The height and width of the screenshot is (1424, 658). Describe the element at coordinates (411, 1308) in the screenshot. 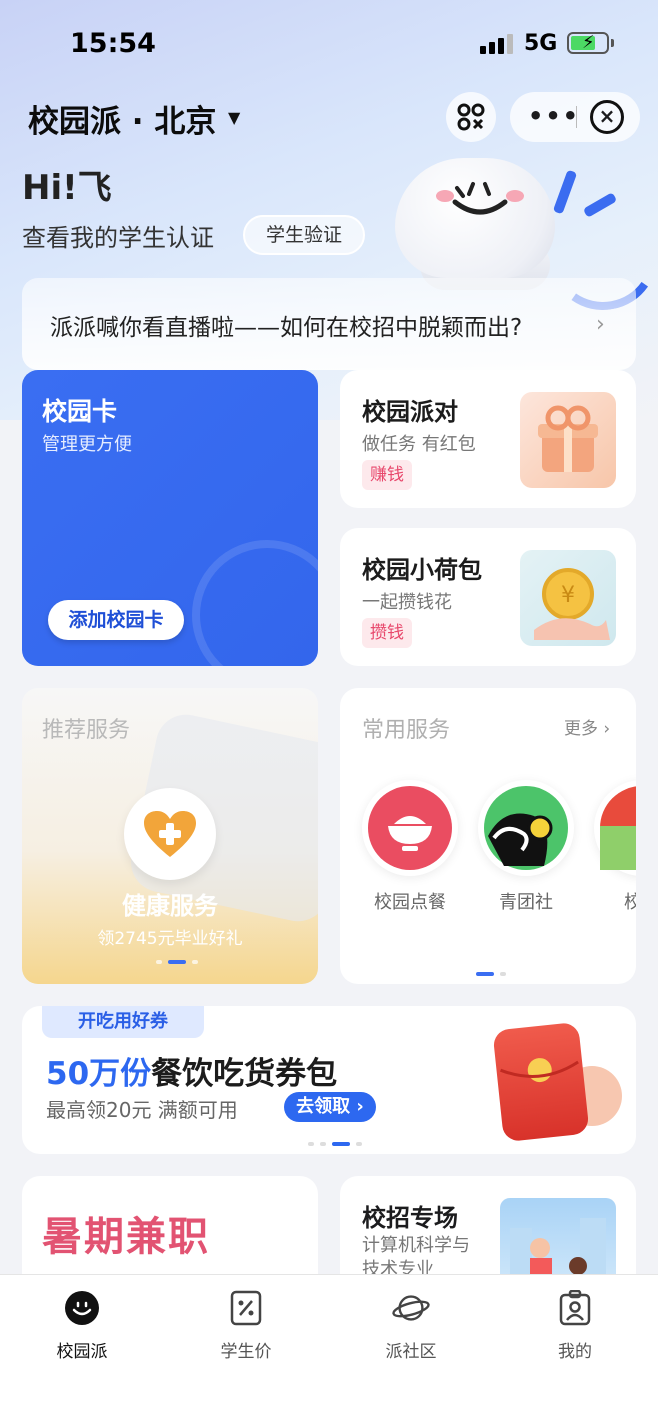

I see `planet-icon` at that location.